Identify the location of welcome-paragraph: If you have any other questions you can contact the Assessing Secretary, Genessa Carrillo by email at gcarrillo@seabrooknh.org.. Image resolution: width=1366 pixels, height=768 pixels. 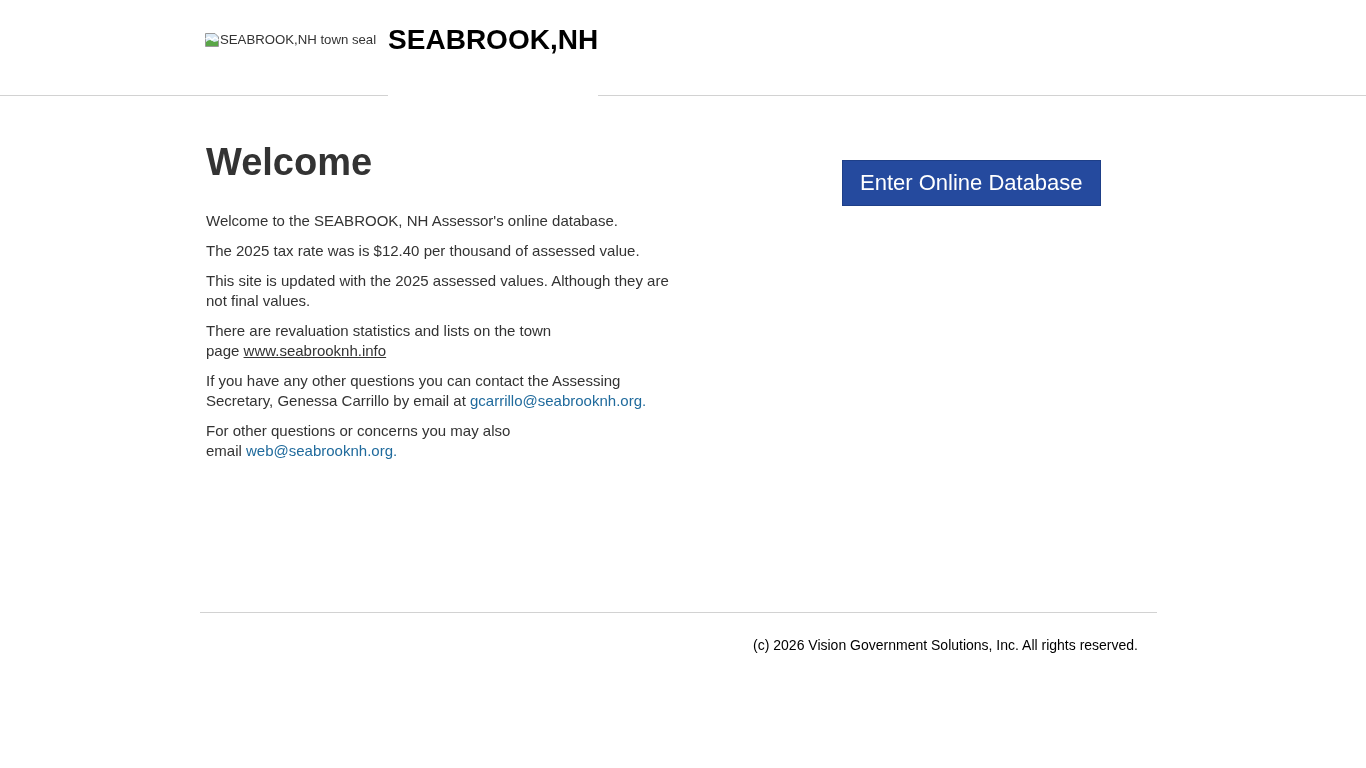
(427, 391).